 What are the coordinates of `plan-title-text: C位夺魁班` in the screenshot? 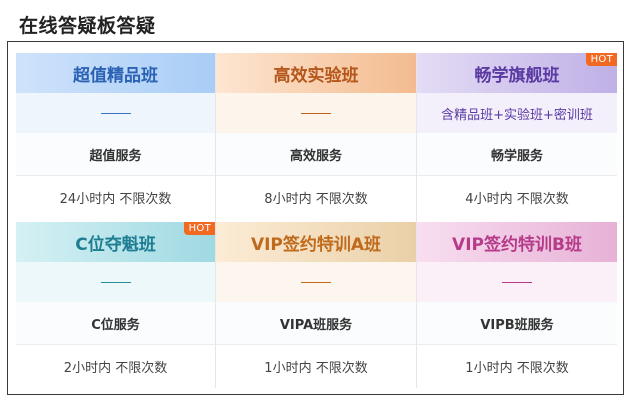 It's located at (115, 244).